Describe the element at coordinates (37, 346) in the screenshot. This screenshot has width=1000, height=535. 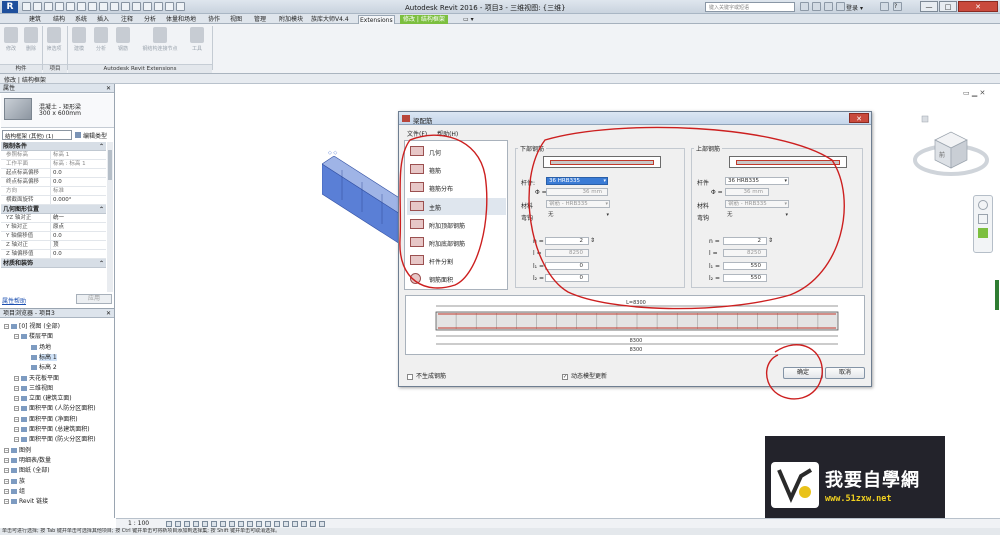
I see `browser-item: 场地` at that location.